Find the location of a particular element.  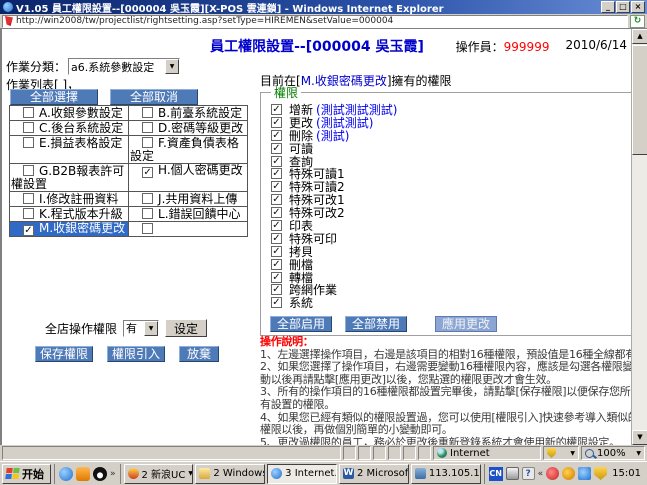

vertical-scrollbar: ▲ ▼ is located at coordinates (639, 237).